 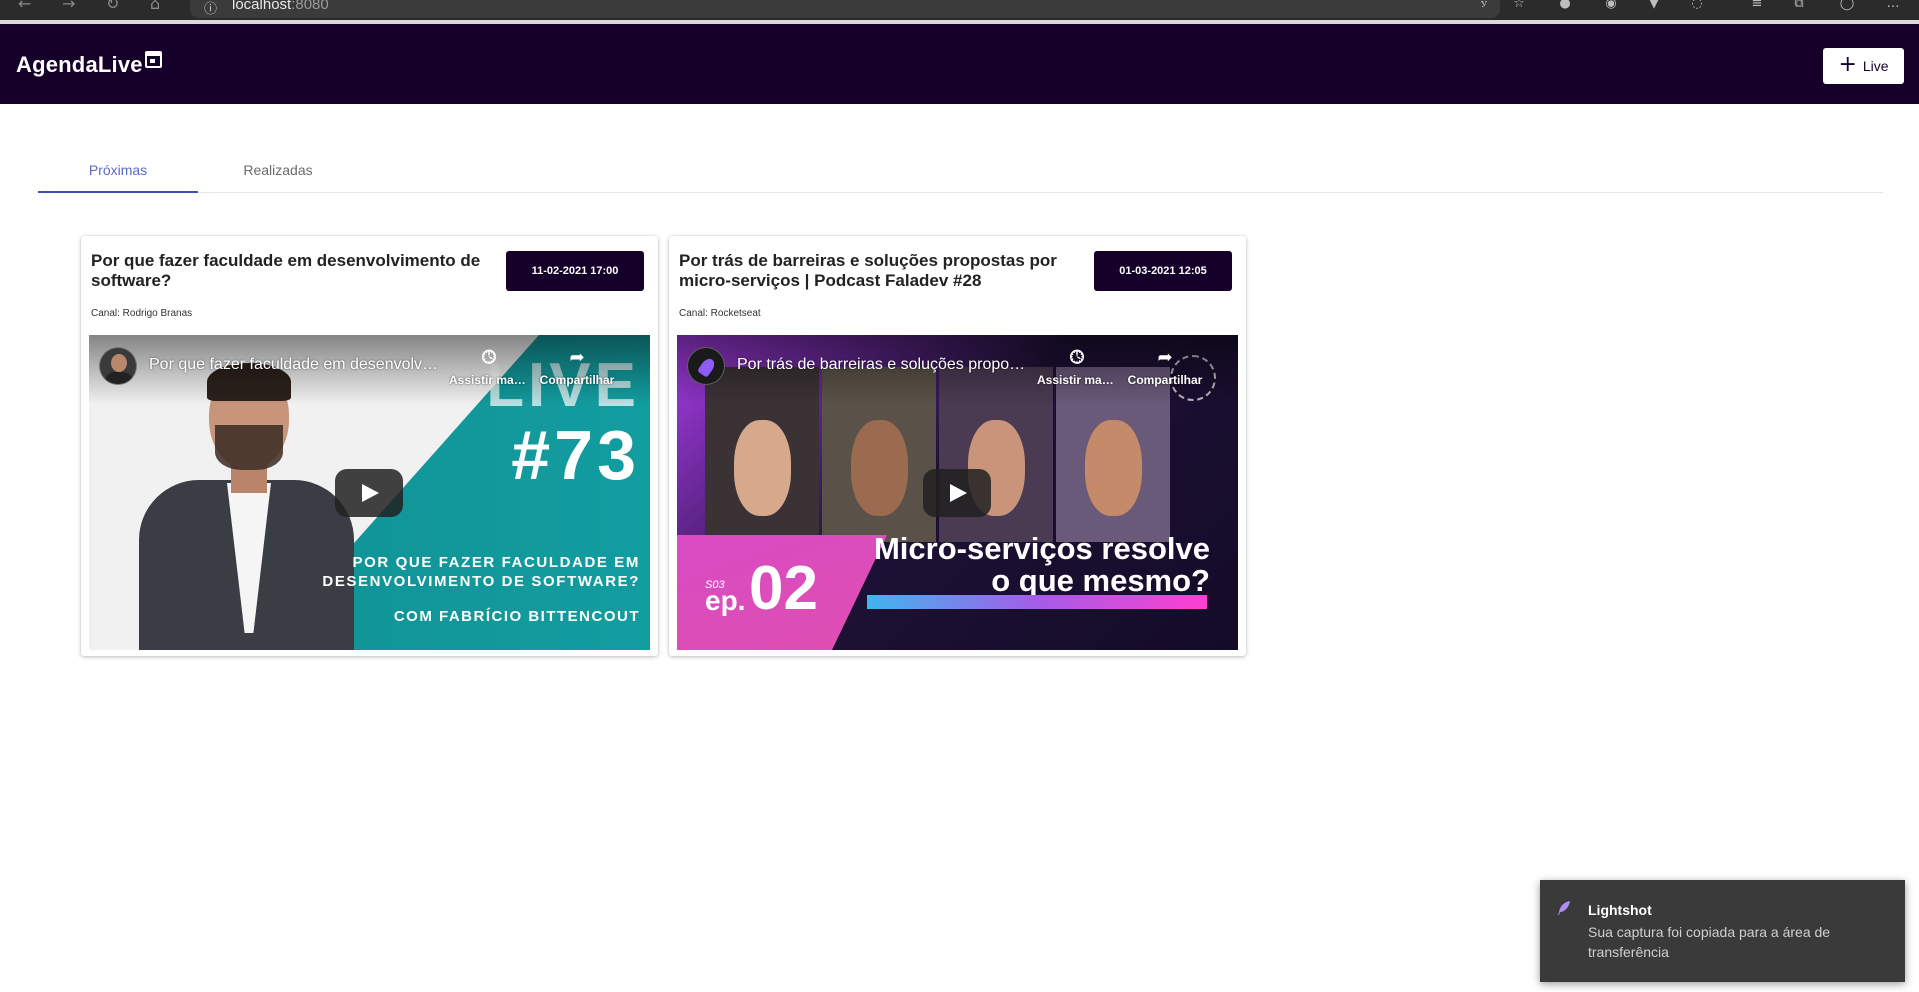 I want to click on url-text: localhost:8080, so click(x=280, y=6).